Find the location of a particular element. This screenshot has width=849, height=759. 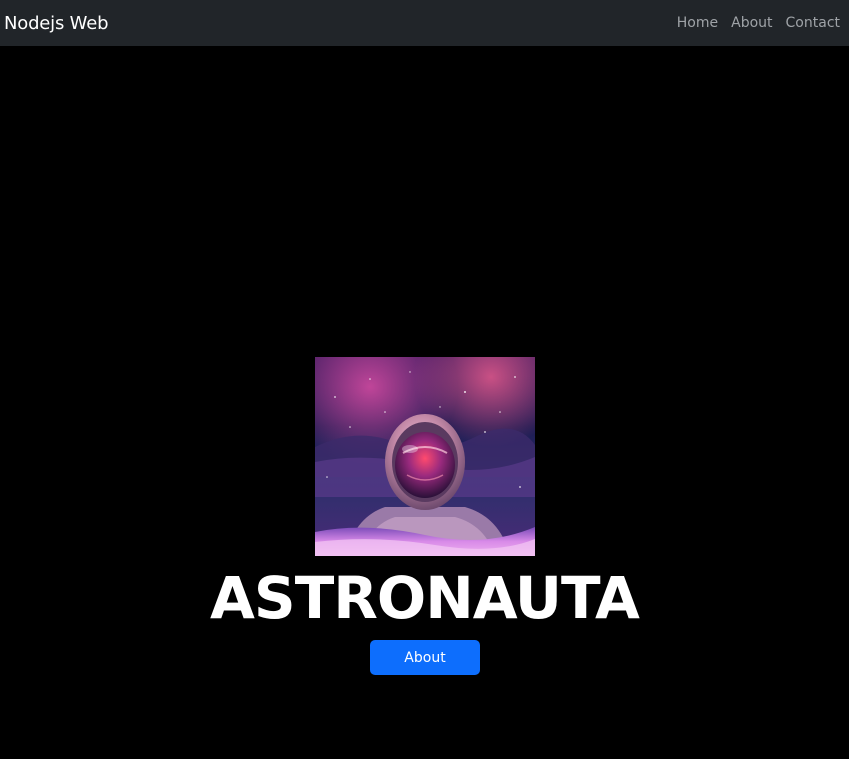

navbar: Nodejs Web Home About Contact is located at coordinates (424, 23).